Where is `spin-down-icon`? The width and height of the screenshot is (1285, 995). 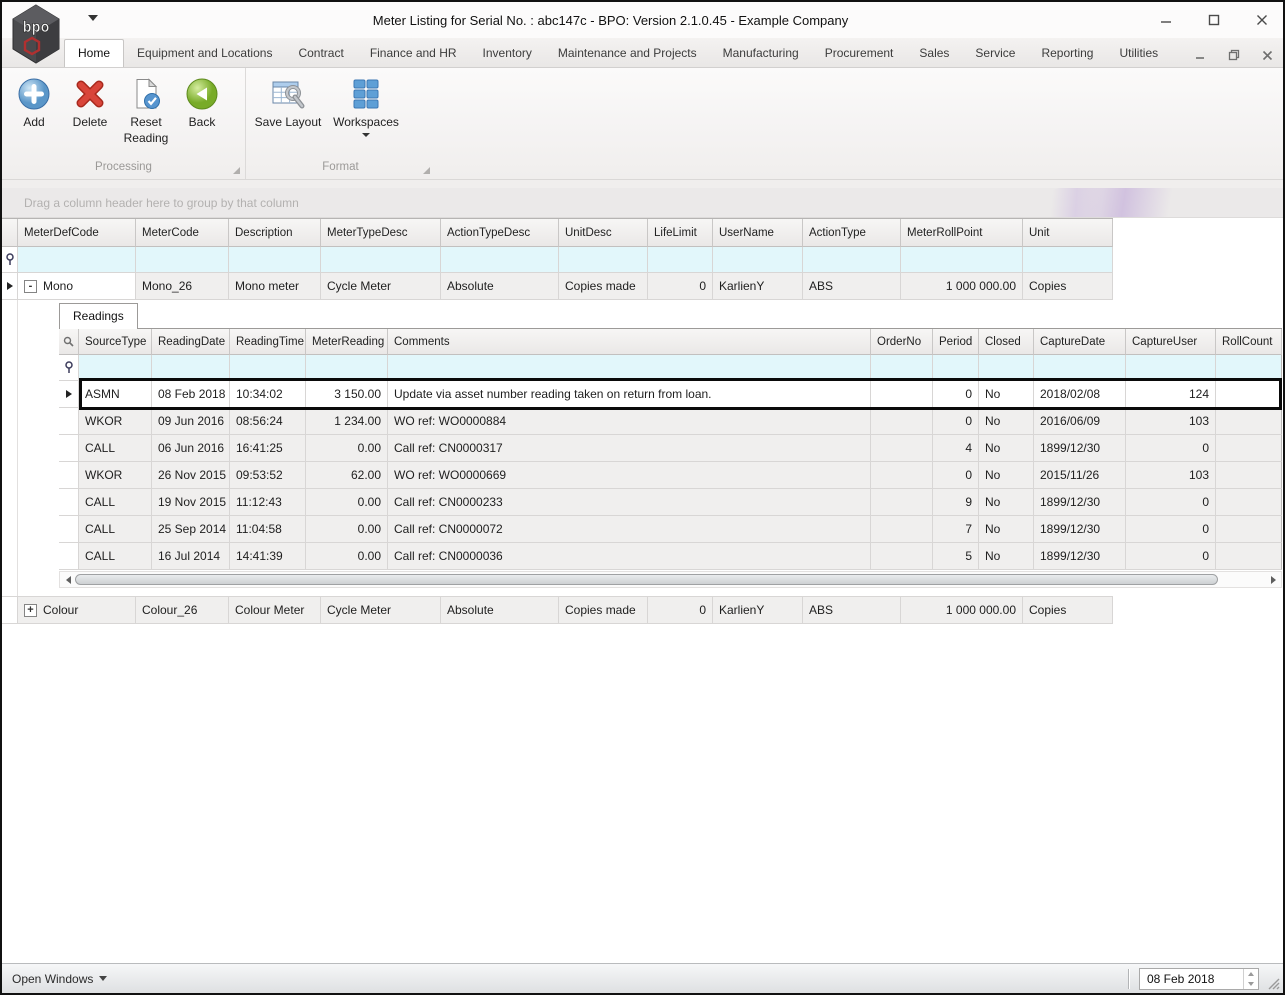
spin-down-icon is located at coordinates (1251, 984).